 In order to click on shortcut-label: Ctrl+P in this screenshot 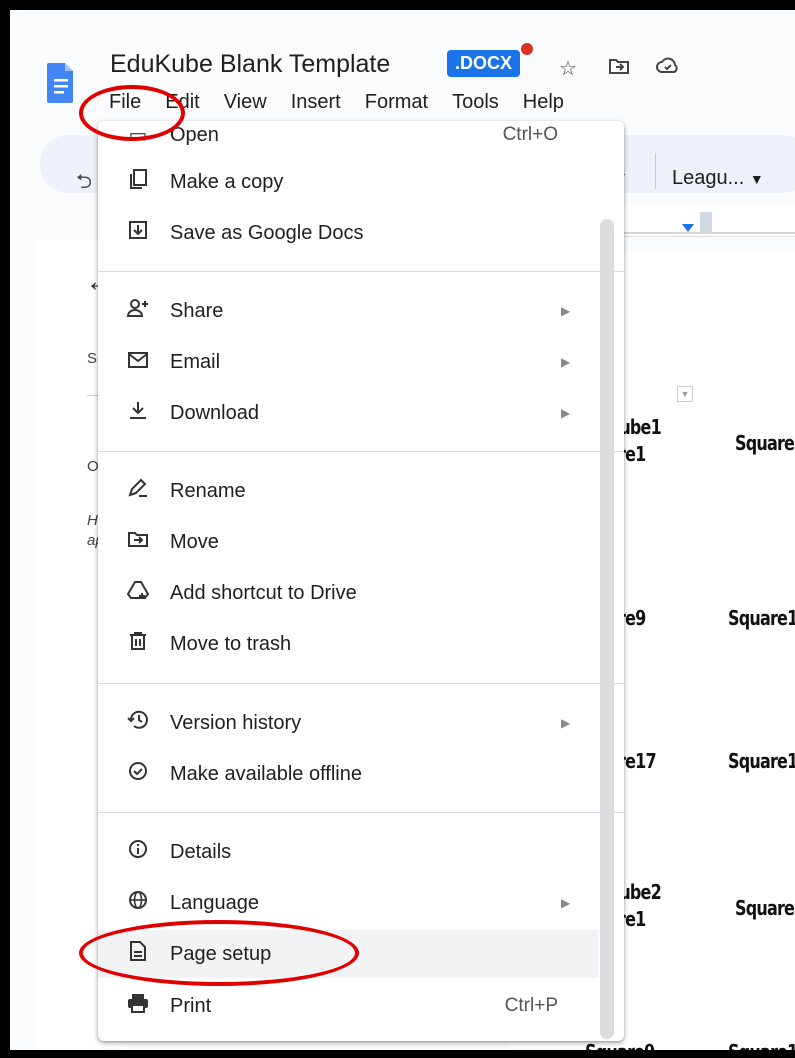, I will do `click(531, 1005)`.